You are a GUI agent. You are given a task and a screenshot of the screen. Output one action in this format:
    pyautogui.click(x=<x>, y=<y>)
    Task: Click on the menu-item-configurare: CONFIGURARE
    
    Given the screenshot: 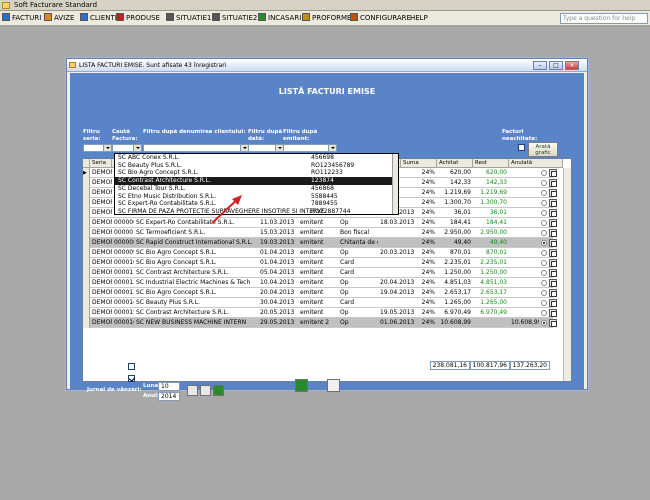 What is the action you would take?
    pyautogui.click(x=380, y=18)
    